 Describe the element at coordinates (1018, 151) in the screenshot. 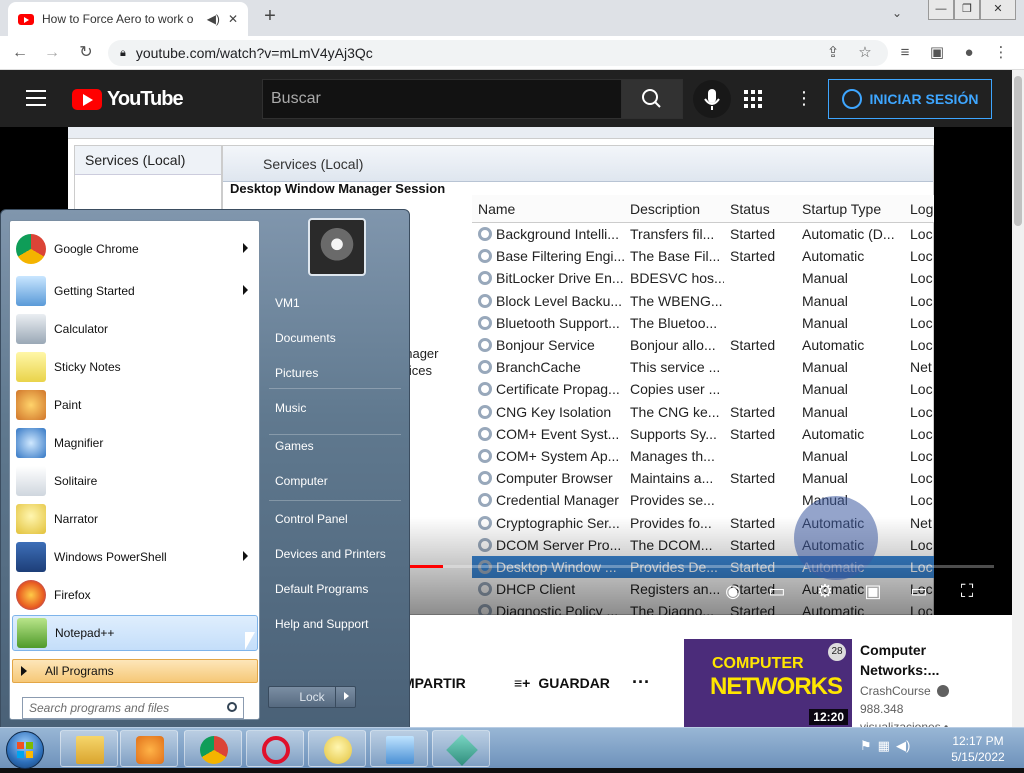

I see `scrollbar-thumb` at that location.